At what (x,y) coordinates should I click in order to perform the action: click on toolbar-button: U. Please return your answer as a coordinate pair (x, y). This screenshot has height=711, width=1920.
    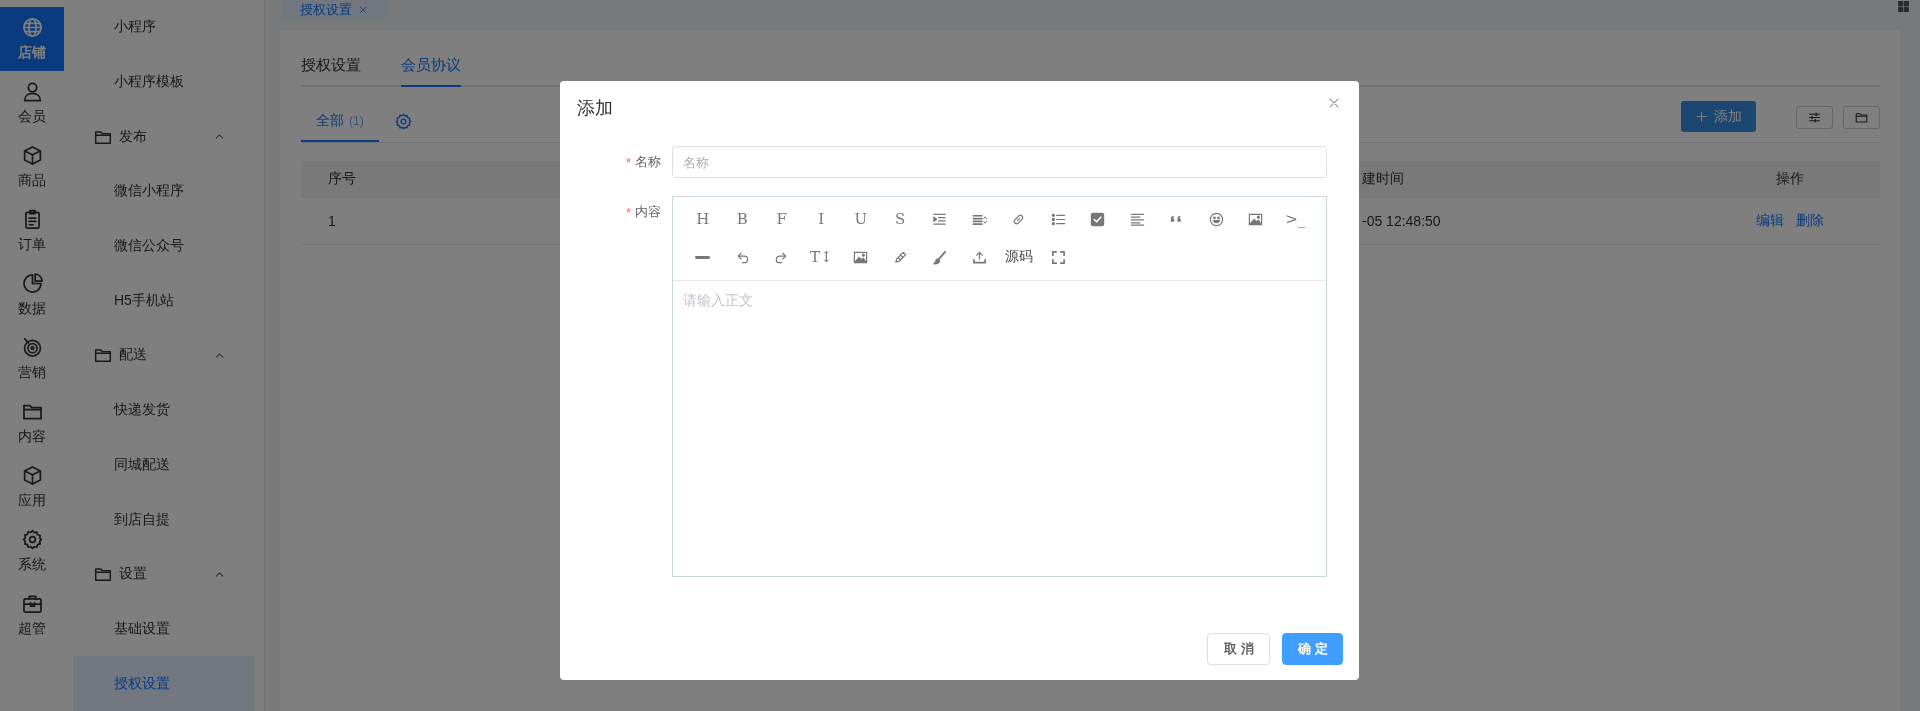
    Looking at the image, I should click on (861, 219).